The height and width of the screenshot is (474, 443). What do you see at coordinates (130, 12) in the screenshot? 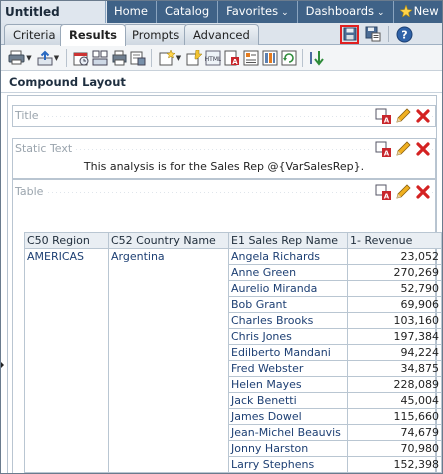
I see `nav-home: Home` at bounding box center [130, 12].